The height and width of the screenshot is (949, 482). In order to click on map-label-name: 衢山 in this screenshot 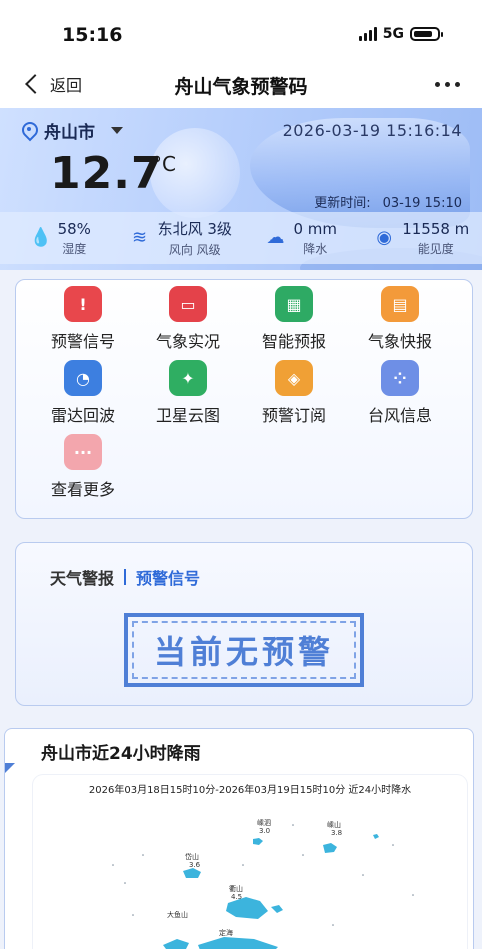, I will do `click(236, 888)`.